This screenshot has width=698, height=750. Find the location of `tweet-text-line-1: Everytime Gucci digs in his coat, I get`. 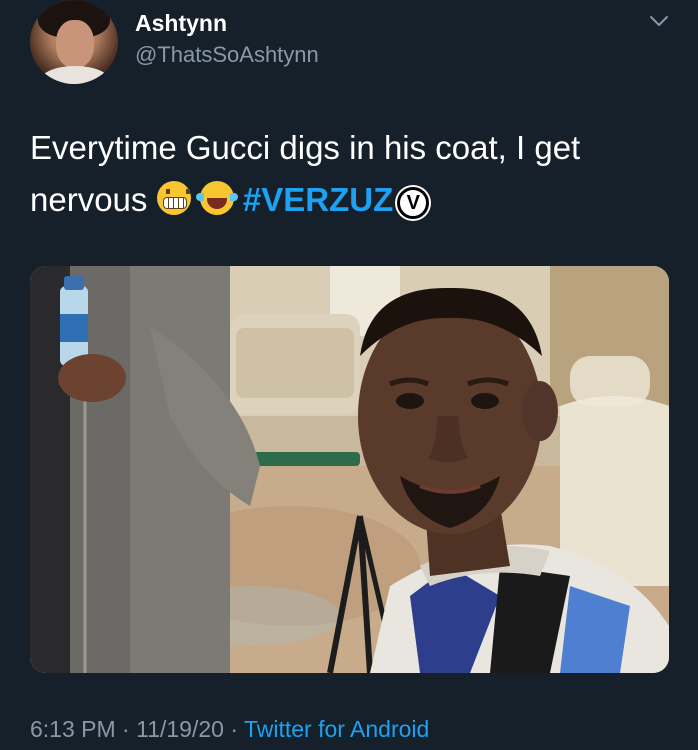

tweet-text-line-1: Everytime Gucci digs in his coat, I get is located at coordinates (305, 147).